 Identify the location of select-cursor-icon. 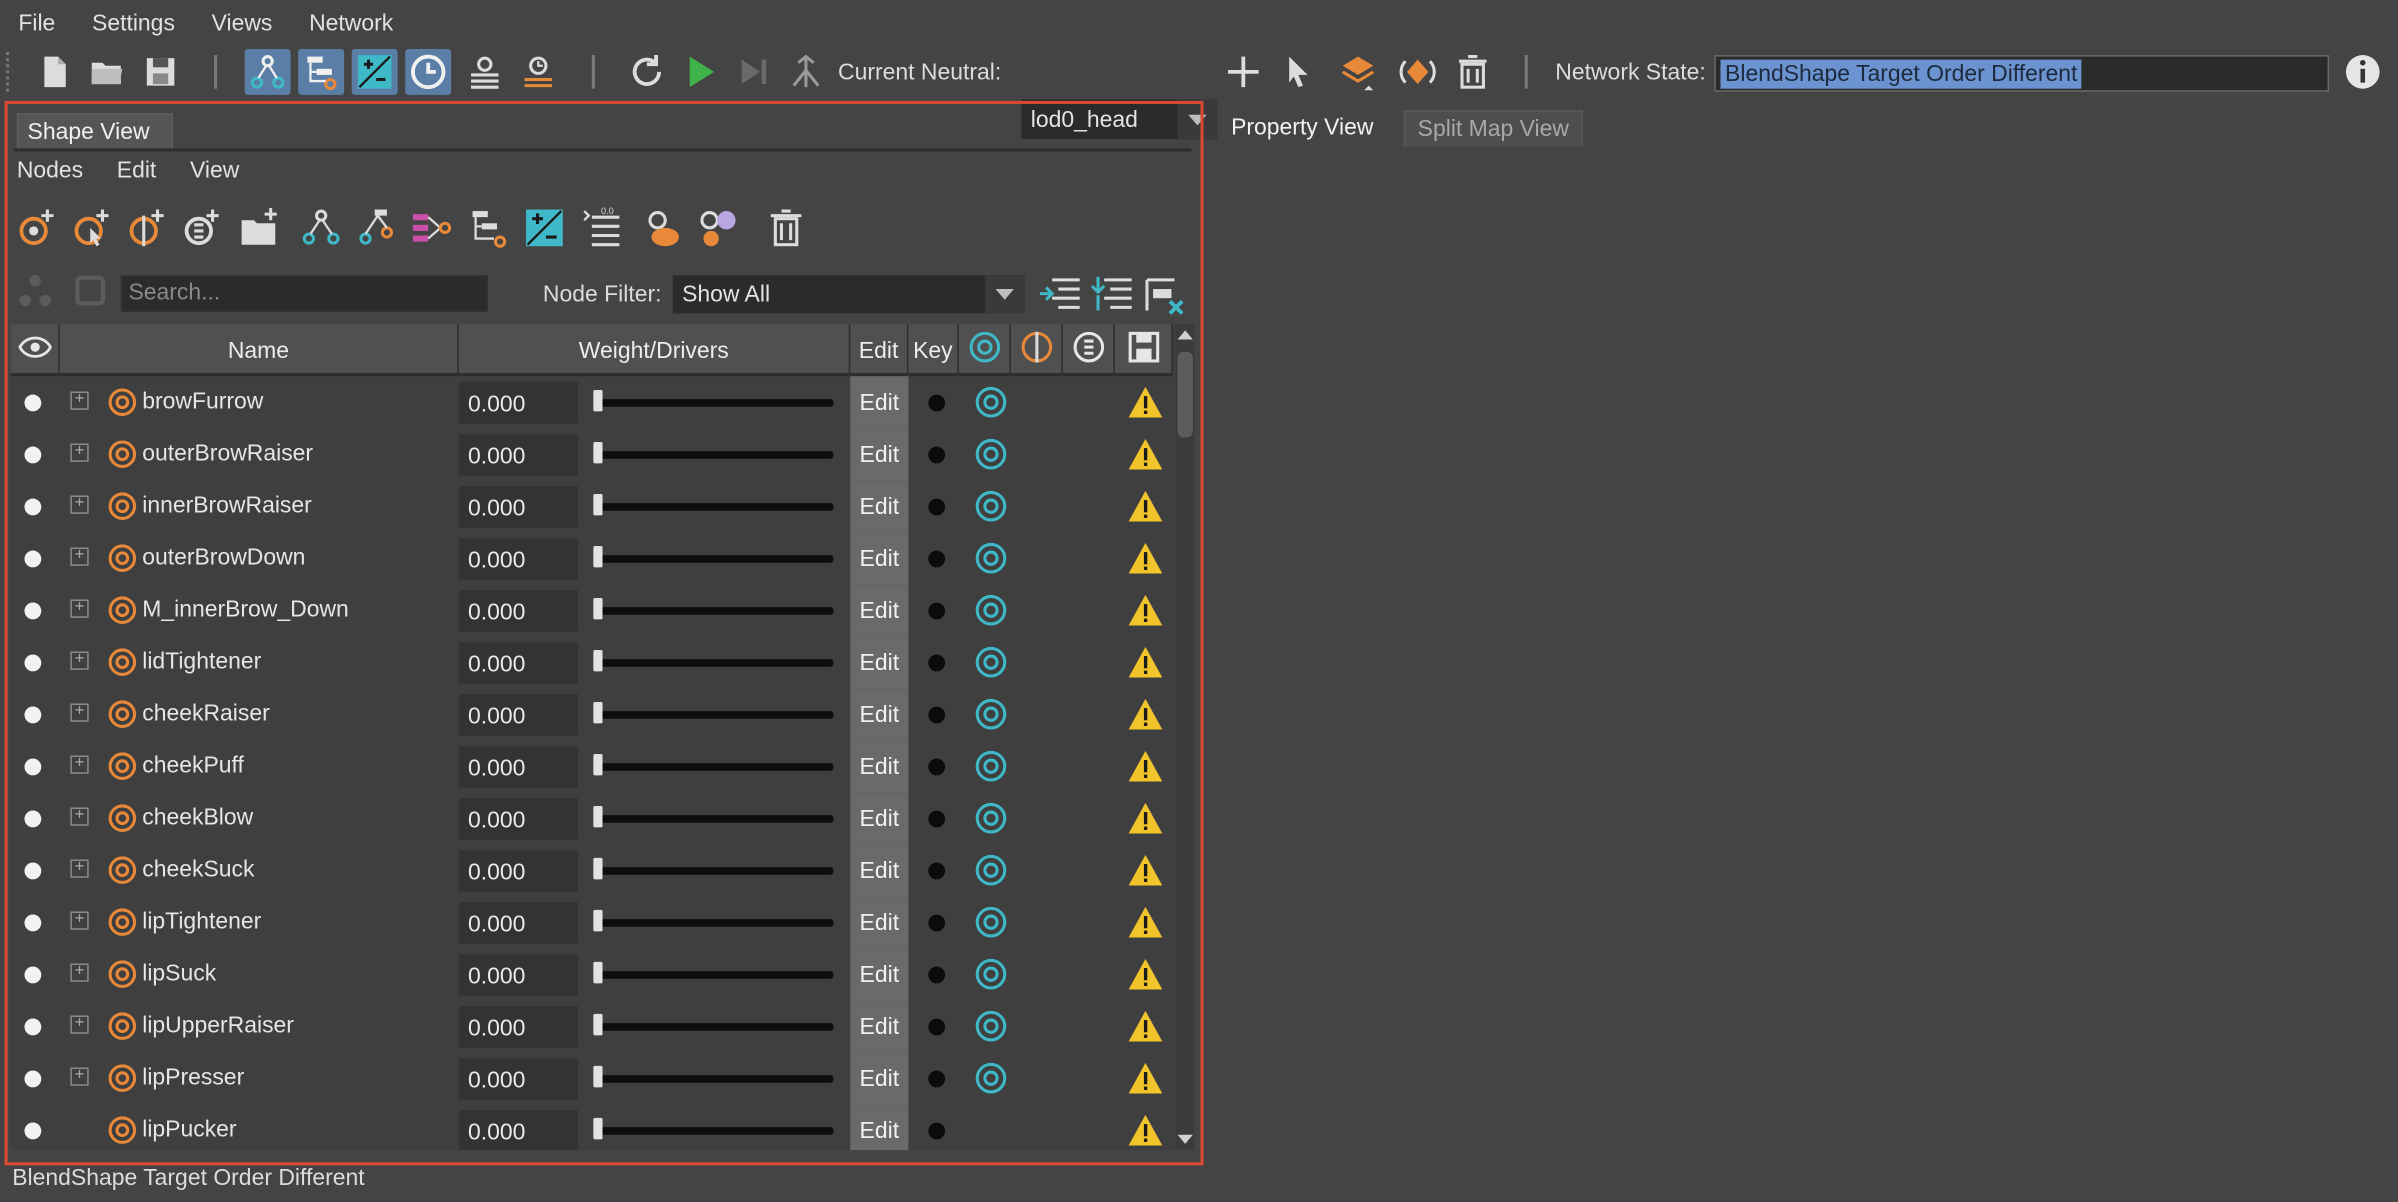
(1298, 72).